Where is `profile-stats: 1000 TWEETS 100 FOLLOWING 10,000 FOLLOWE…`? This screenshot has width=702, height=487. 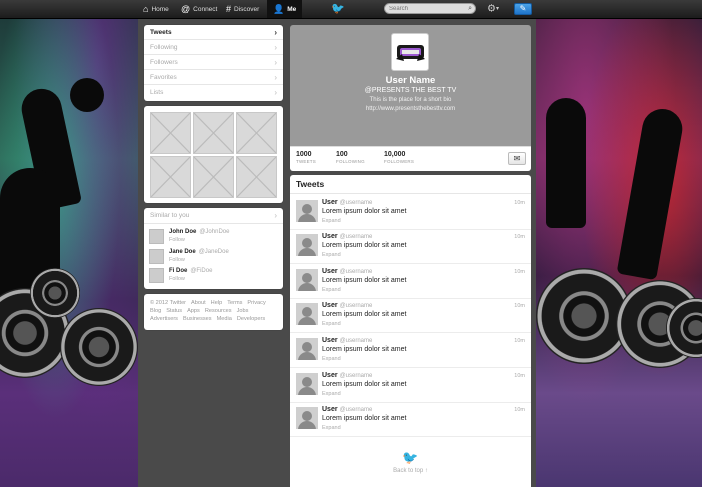
profile-stats: 1000 TWEETS 100 FOLLOWING 10,000 FOLLOWE… is located at coordinates (410, 158).